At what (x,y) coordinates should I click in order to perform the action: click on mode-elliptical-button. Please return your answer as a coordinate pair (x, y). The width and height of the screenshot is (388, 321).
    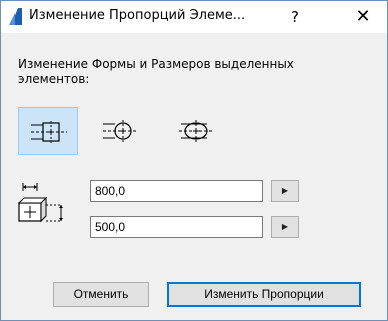
    Looking at the image, I should click on (195, 131).